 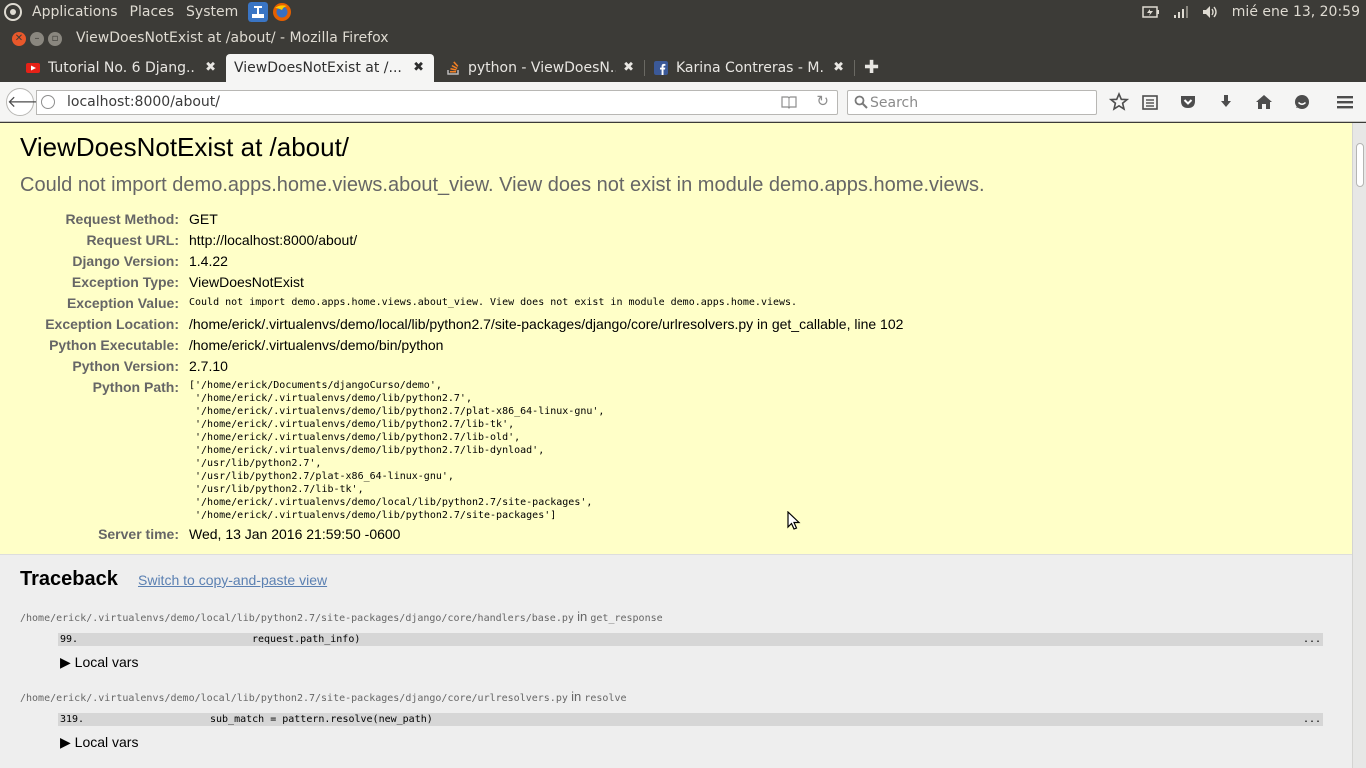 What do you see at coordinates (125, 366) in the screenshot?
I see `meta-key: Python Version:` at bounding box center [125, 366].